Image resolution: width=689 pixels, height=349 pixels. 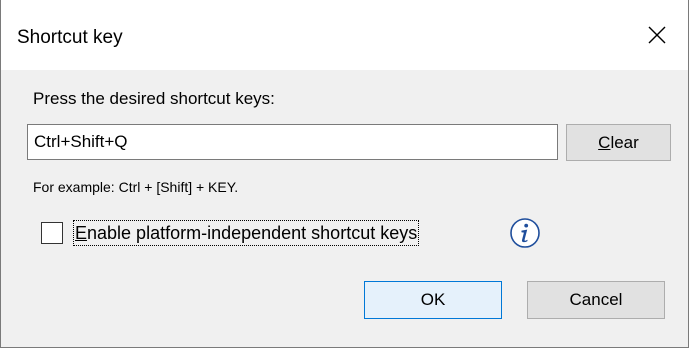 I want to click on platform-independent-checkbox, so click(x=52, y=233).